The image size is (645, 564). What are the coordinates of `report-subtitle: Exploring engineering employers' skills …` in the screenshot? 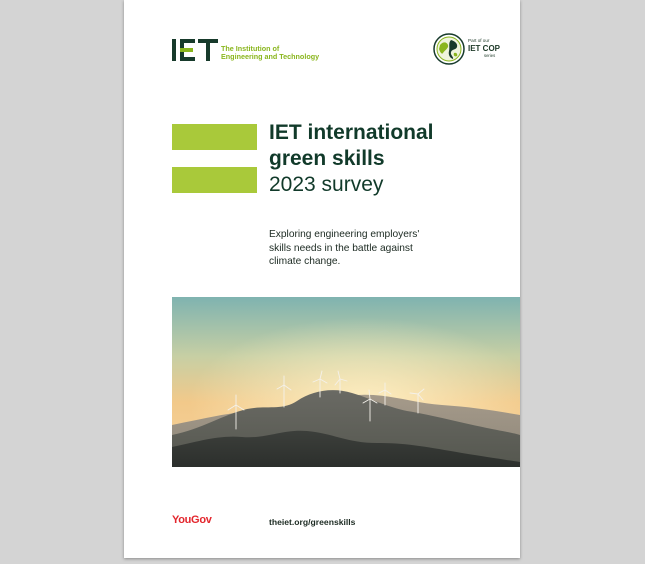 It's located at (344, 248).